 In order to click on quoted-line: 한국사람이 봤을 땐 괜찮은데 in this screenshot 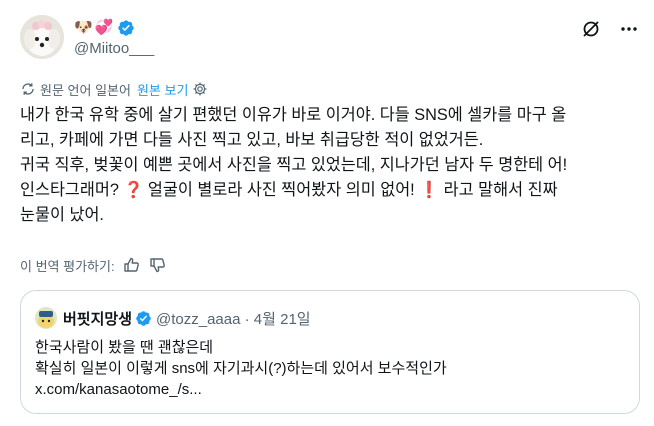, I will do `click(124, 347)`.